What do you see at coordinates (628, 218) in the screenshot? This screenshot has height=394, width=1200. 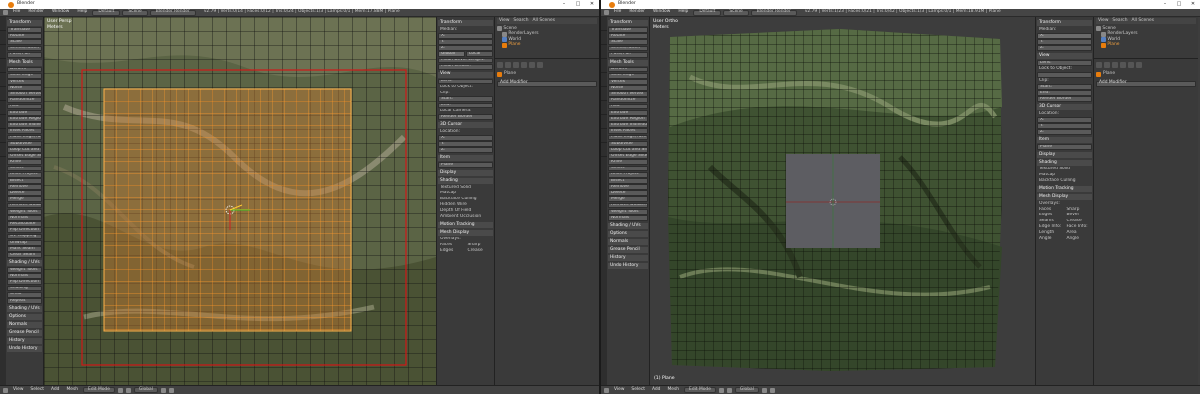 I see `tool-button: Normals` at bounding box center [628, 218].